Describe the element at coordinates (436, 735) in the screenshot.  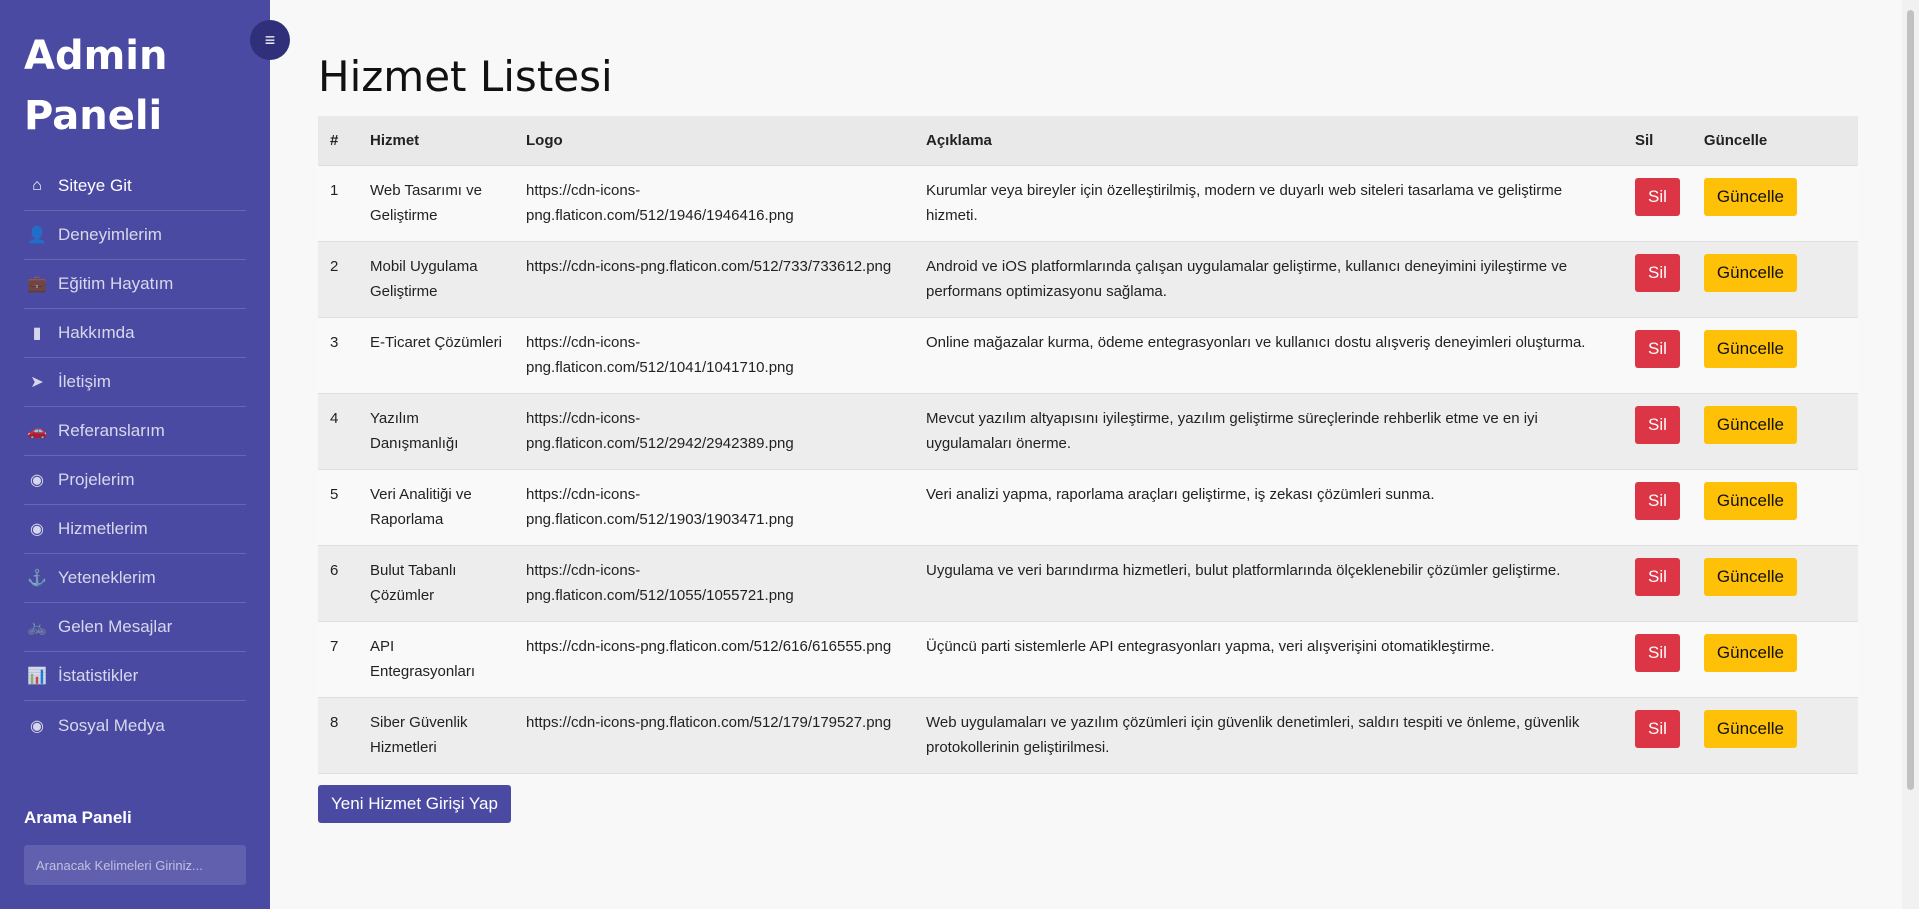
I see `cell-service: Siber Güvenlik Hizmetleri` at that location.